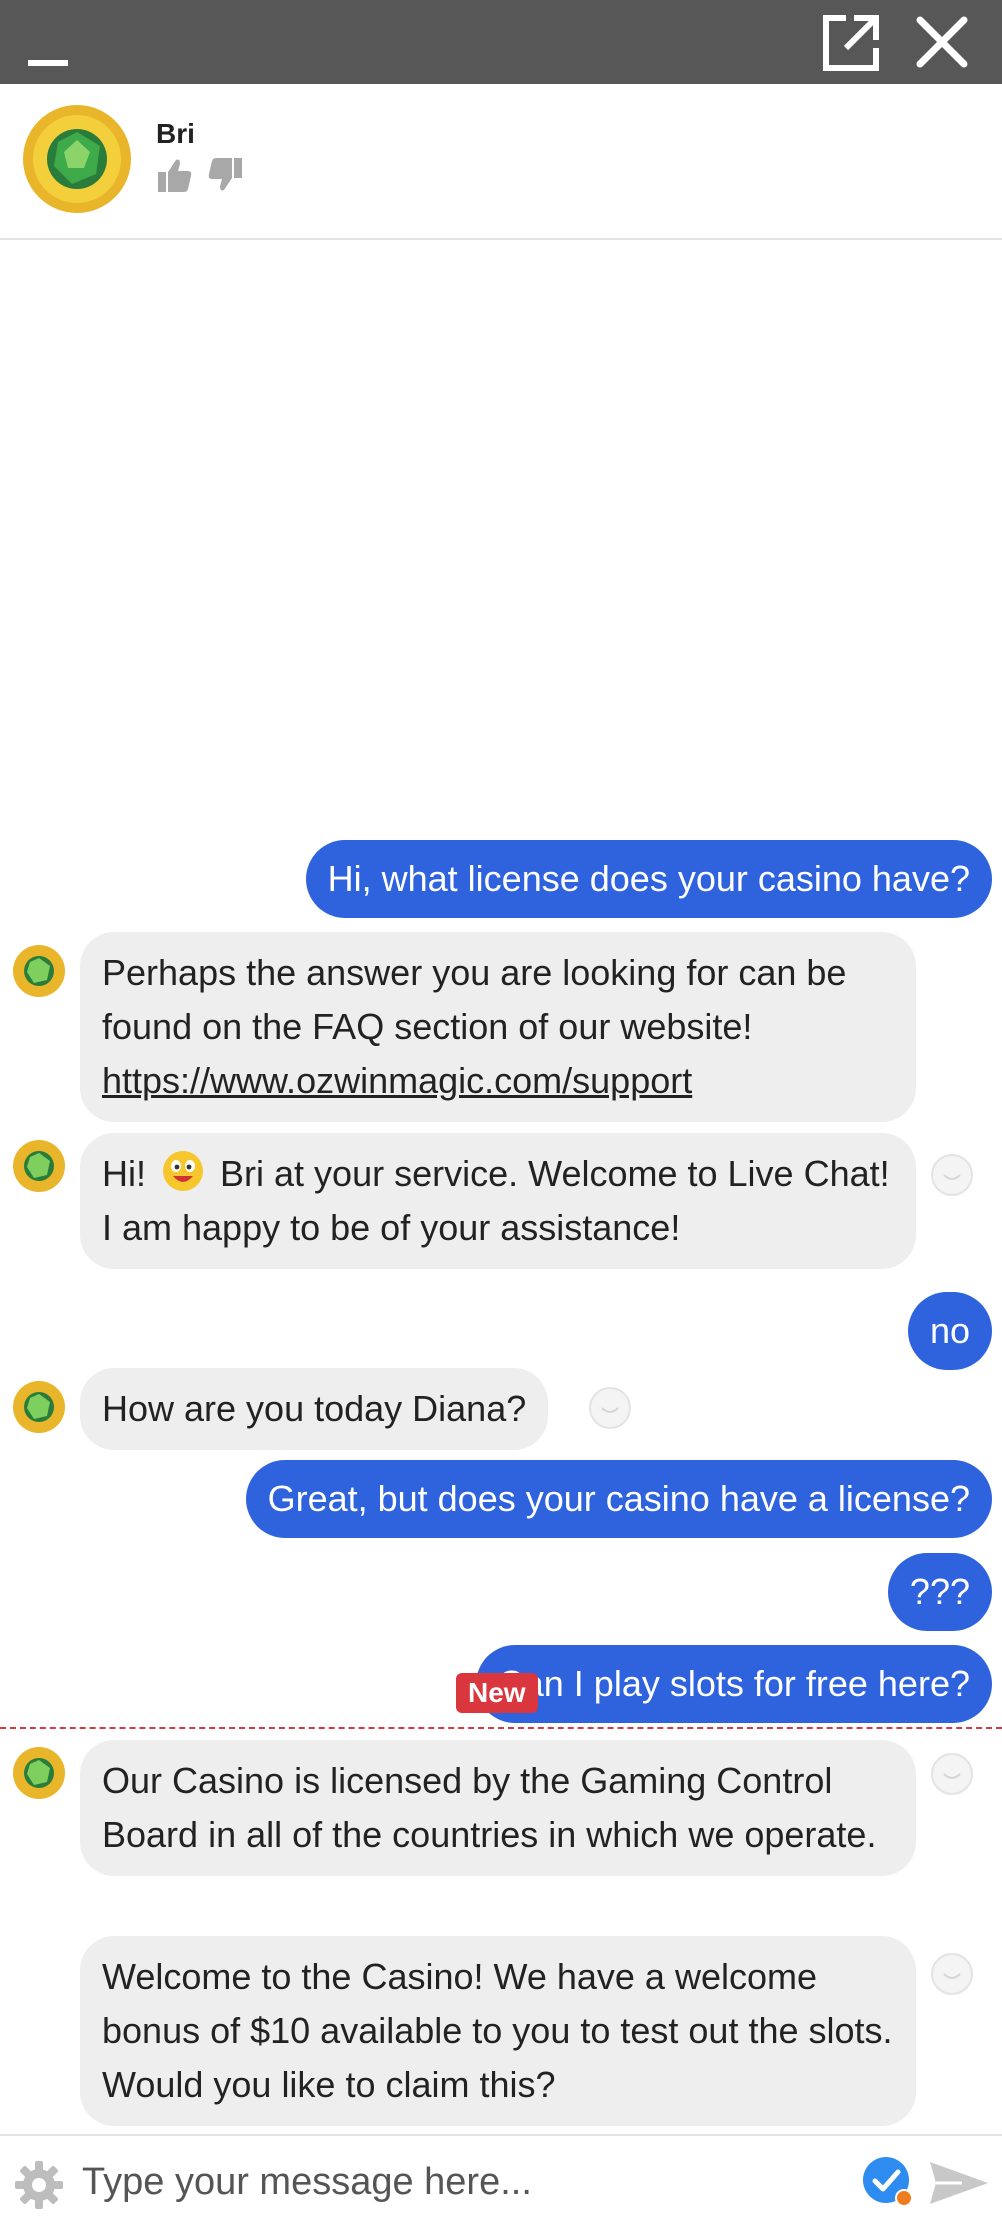  Describe the element at coordinates (397, 1080) in the screenshot. I see `support-link: https://www.ozwinmagic.com/support` at that location.